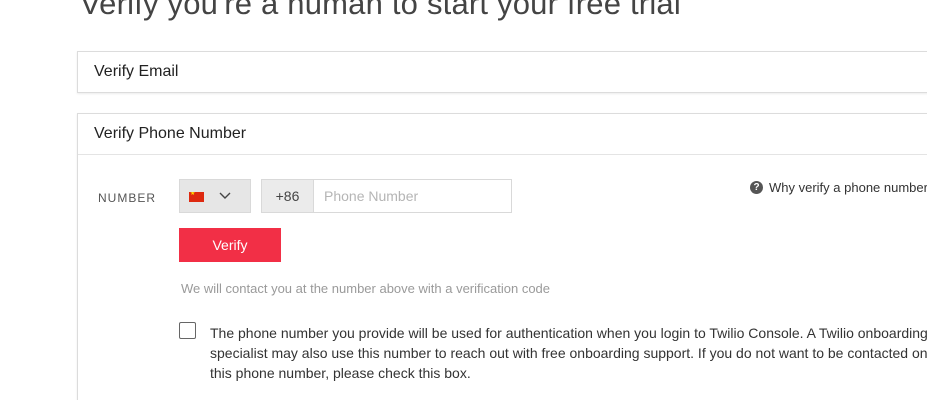 The image size is (927, 400). I want to click on chevron-down-icon, so click(225, 195).